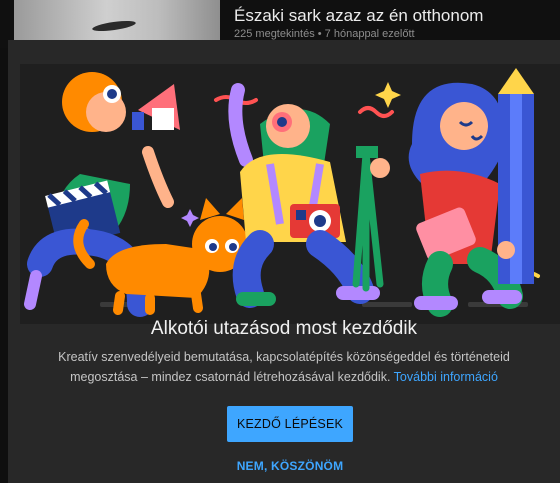 This screenshot has height=483, width=560. I want to click on video-thumbnail, so click(117, 22).